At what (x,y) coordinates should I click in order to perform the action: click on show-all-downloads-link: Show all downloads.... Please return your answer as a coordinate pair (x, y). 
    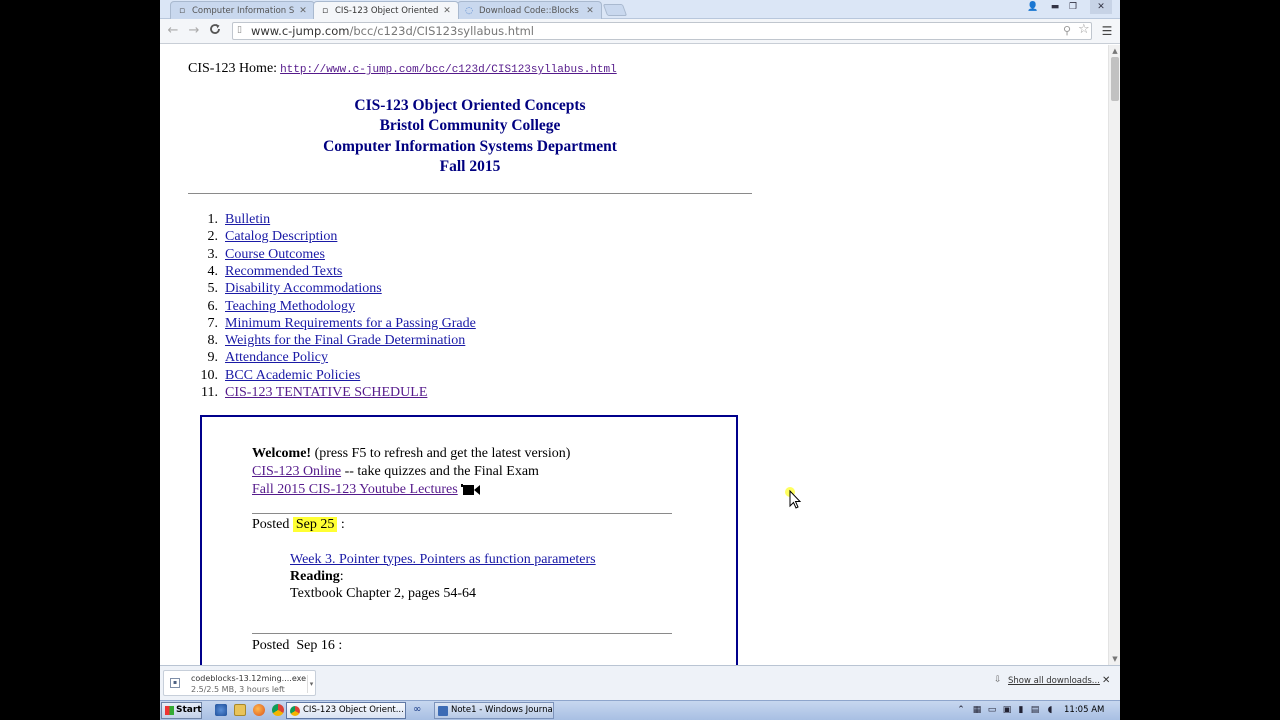
    Looking at the image, I should click on (1054, 681).